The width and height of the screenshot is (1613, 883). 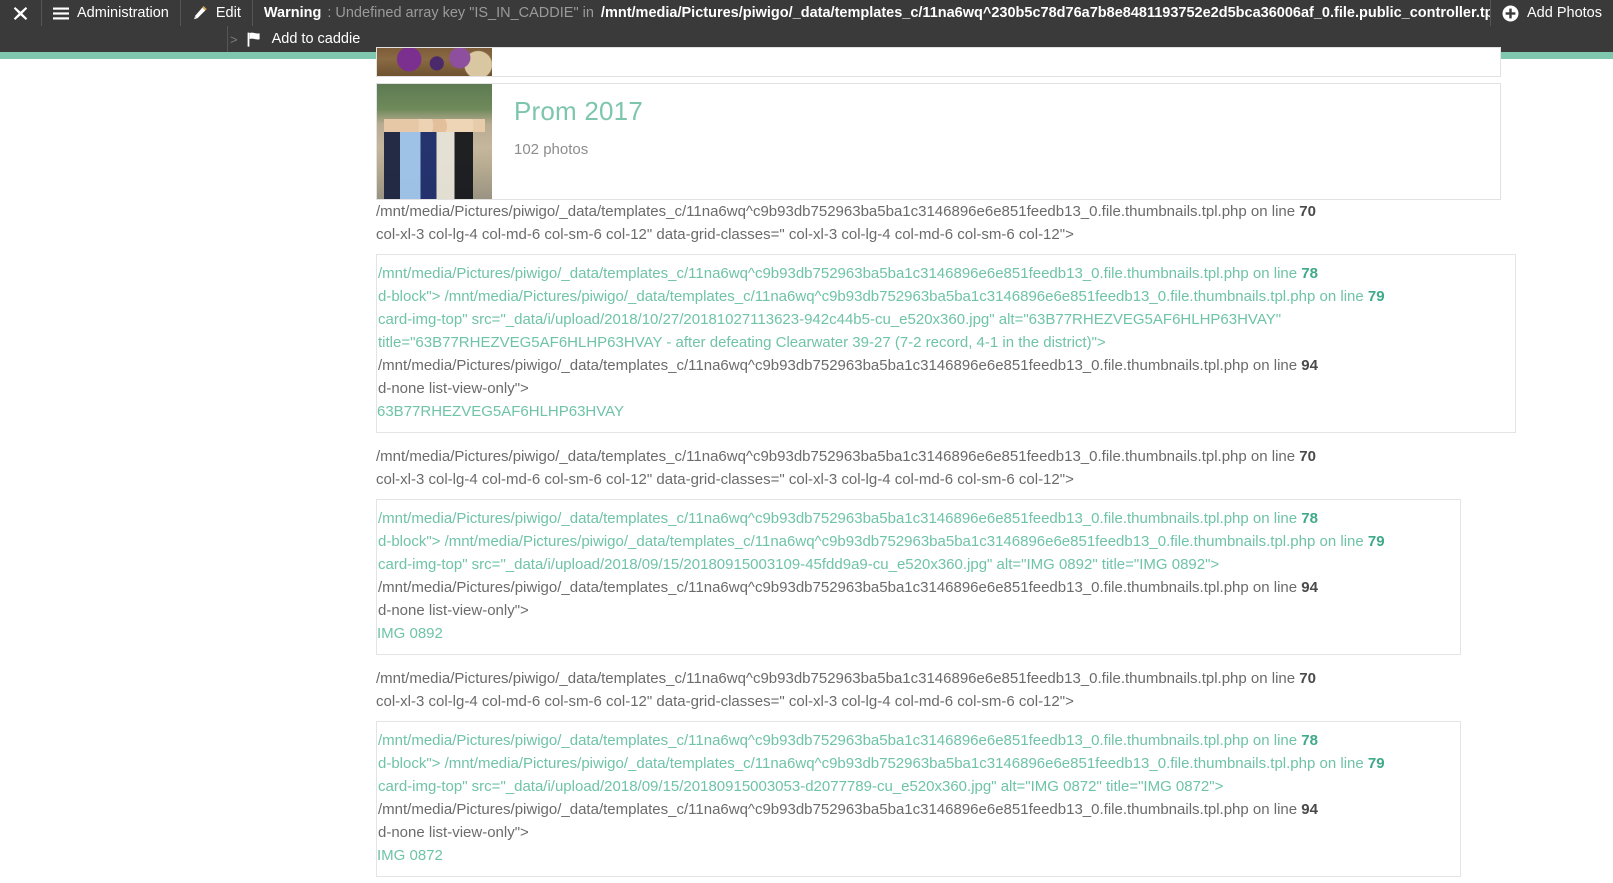 I want to click on album-info, so click(x=996, y=62).